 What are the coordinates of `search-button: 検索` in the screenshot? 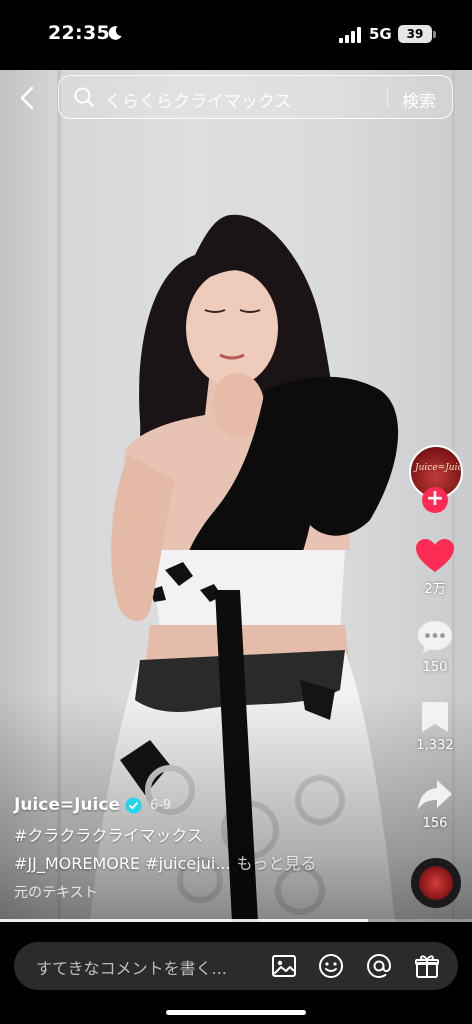 It's located at (419, 99).